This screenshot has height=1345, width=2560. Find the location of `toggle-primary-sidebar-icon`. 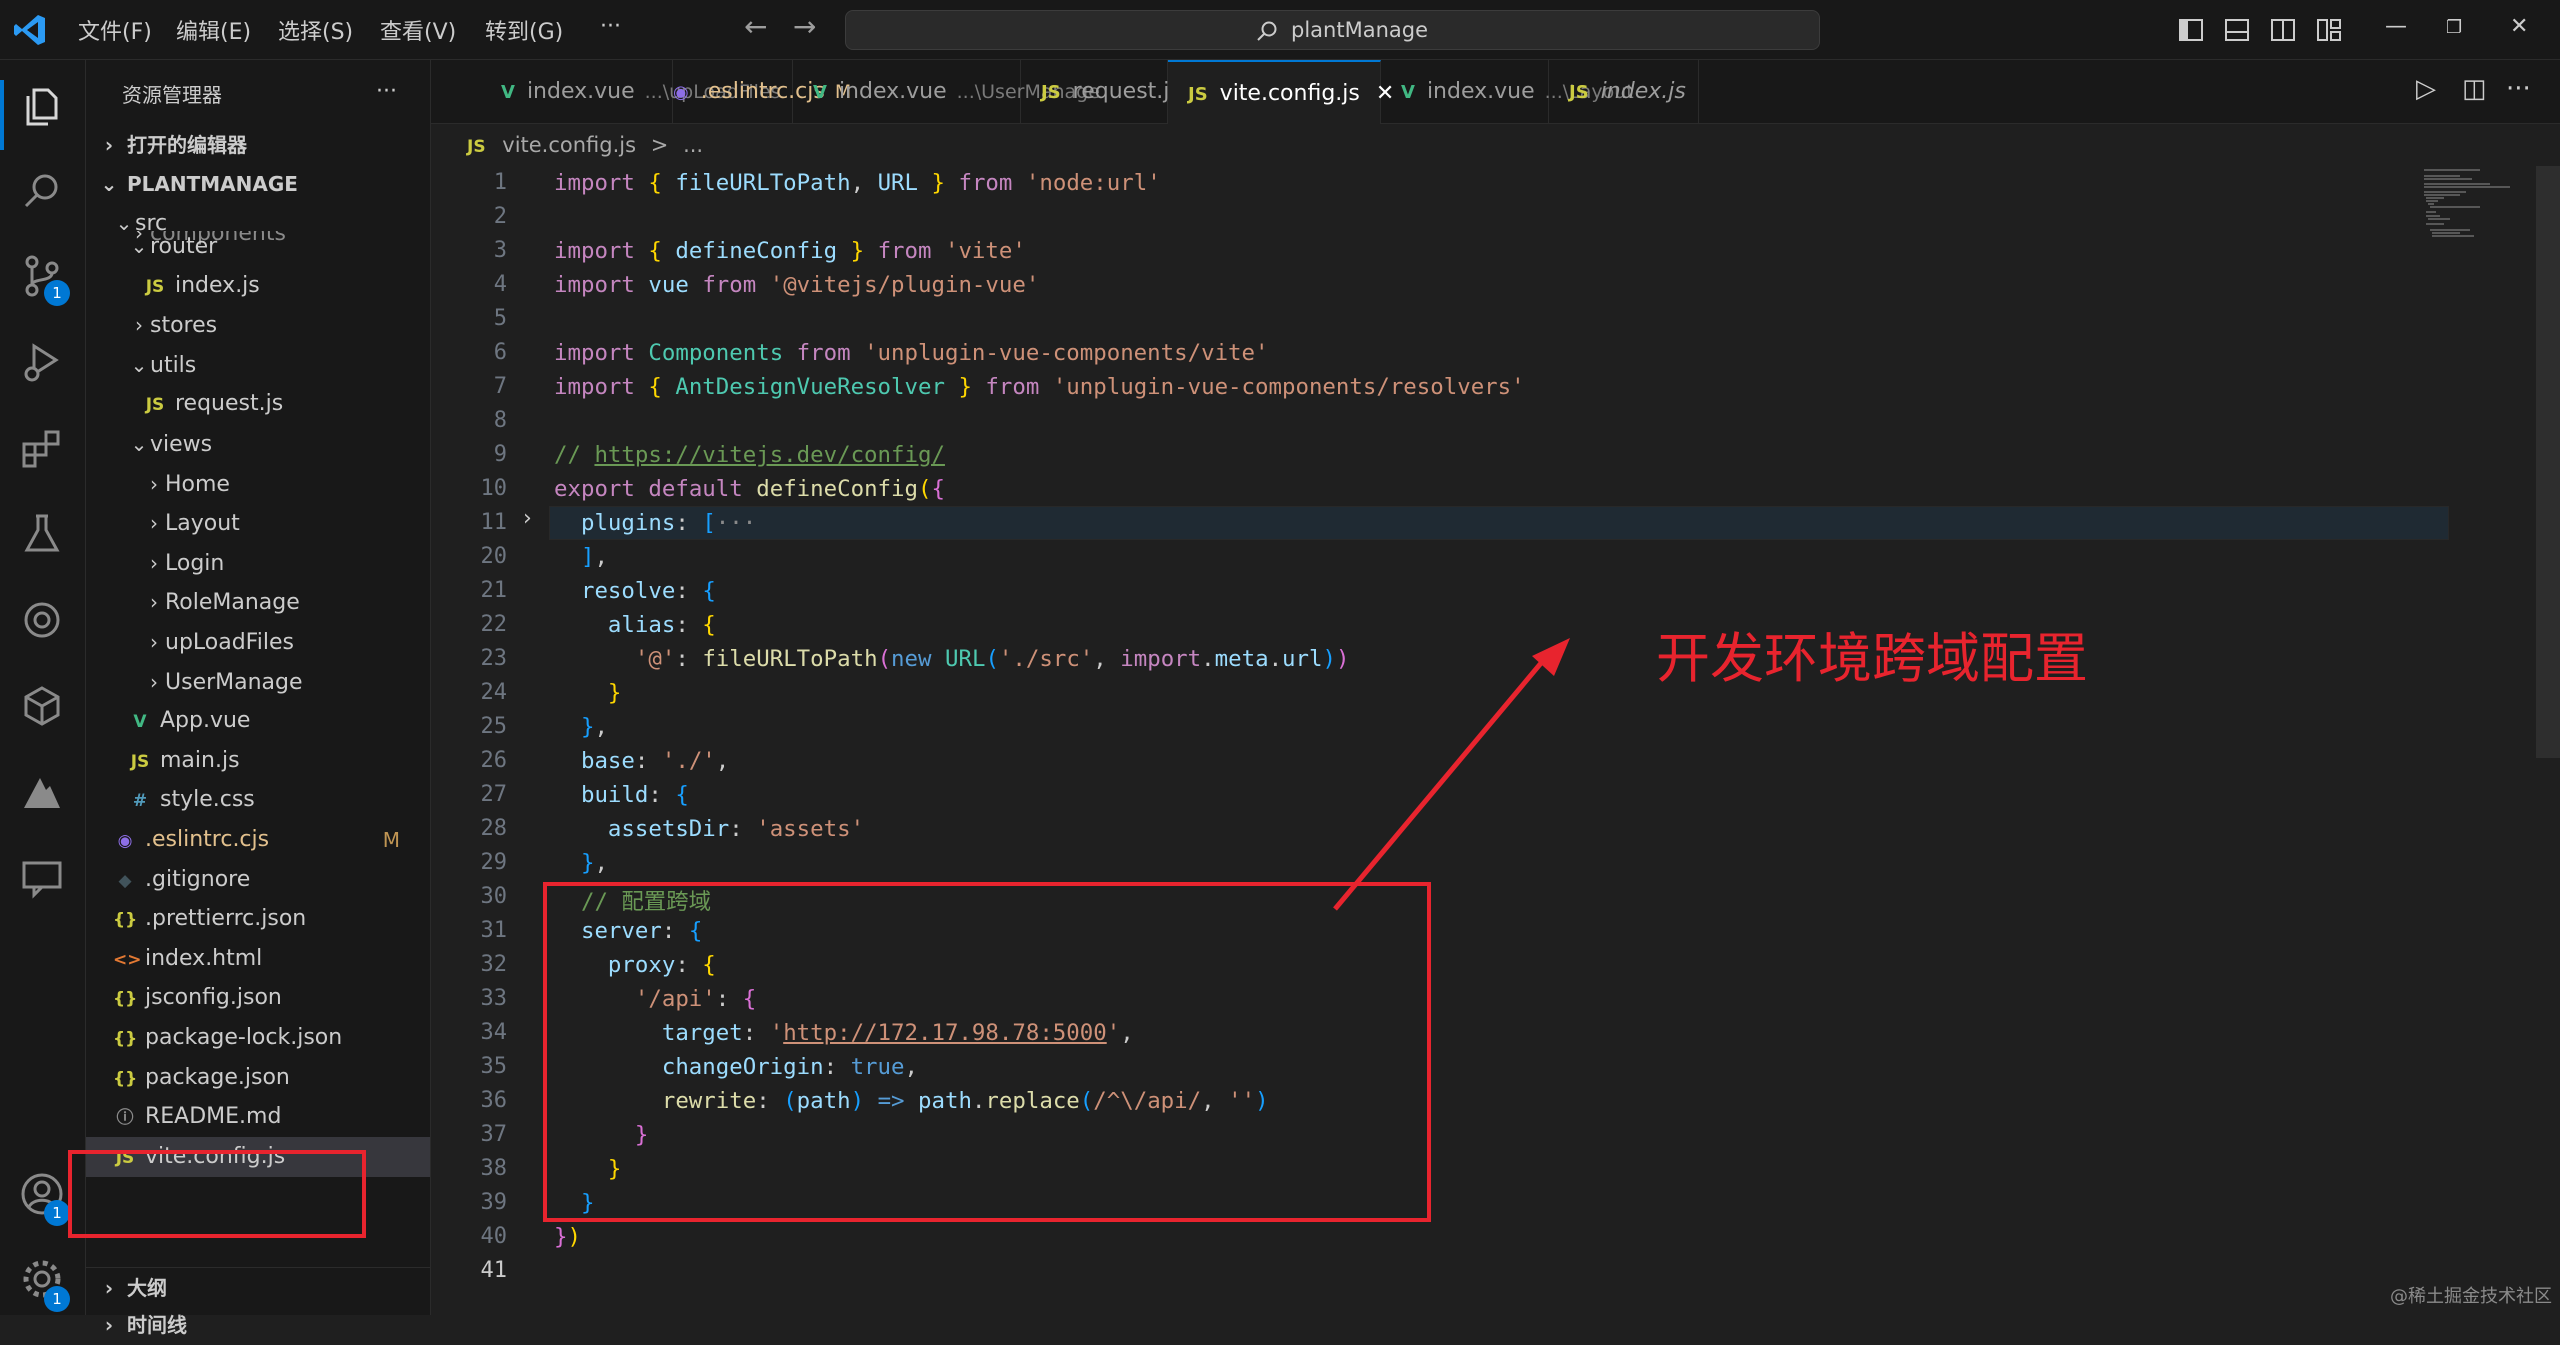

toggle-primary-sidebar-icon is located at coordinates (2191, 30).